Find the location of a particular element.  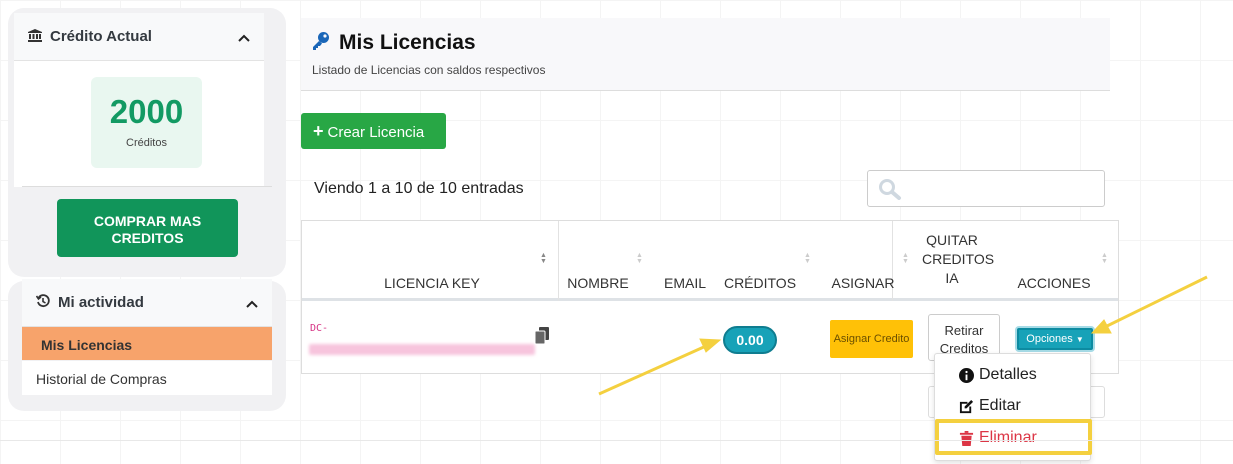

annotation-arrows is located at coordinates (903, 335).